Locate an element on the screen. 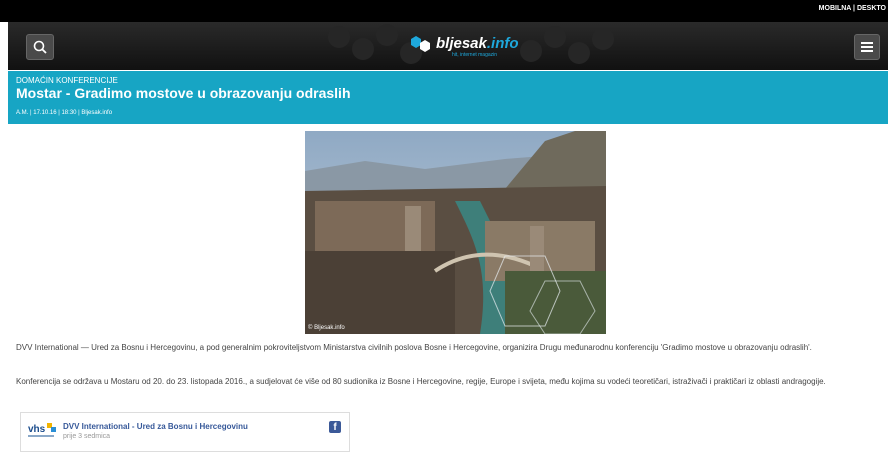 Image resolution: width=888 pixels, height=452 pixels. search-icon is located at coordinates (40, 47).